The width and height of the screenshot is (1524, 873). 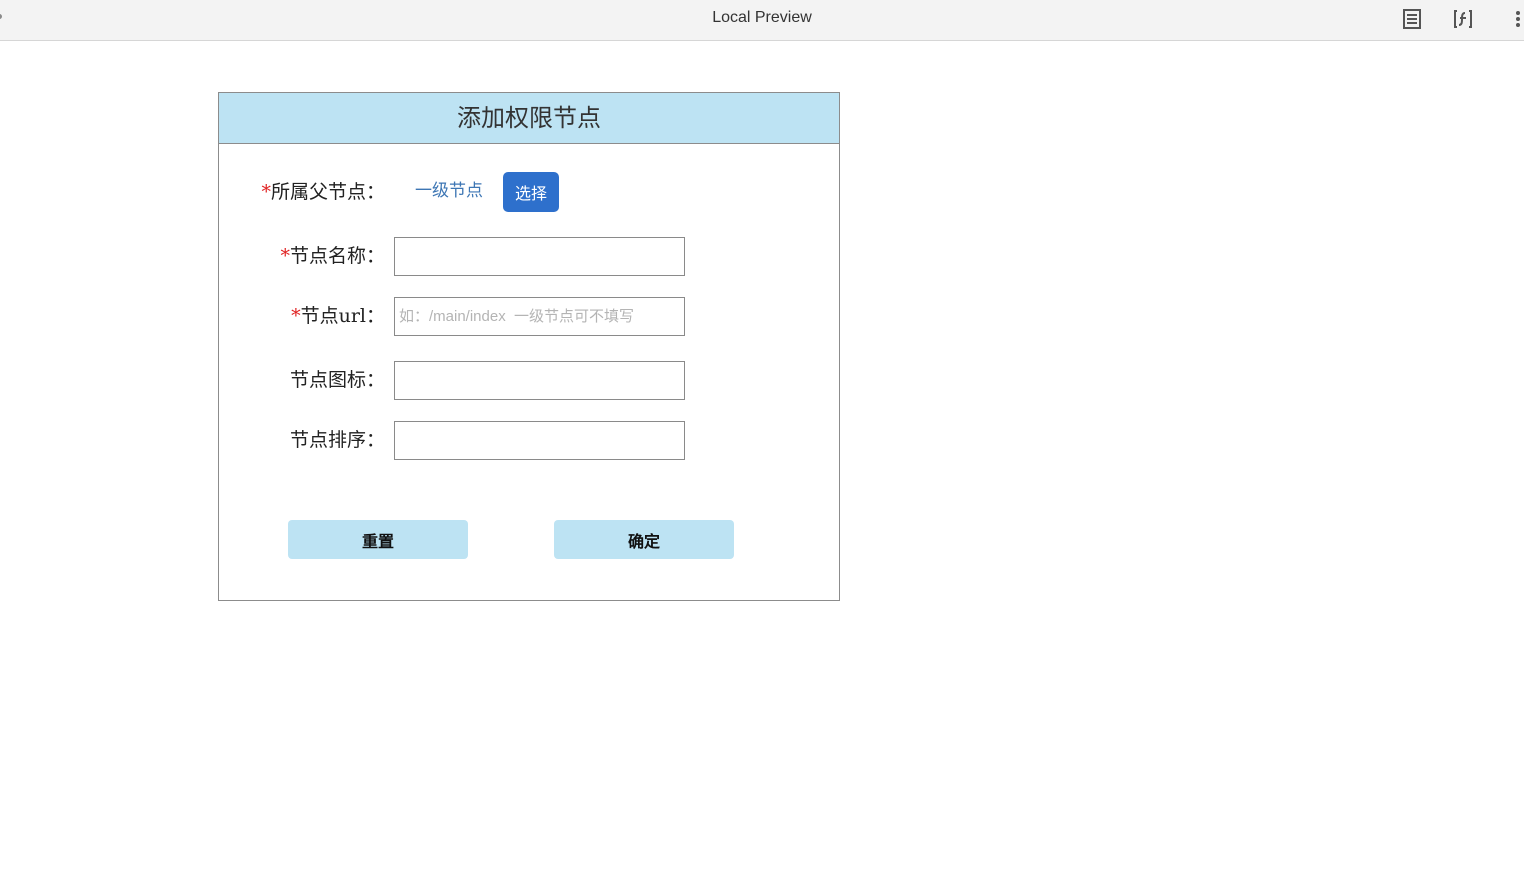 I want to click on select-parent-button: 选择, so click(x=531, y=192).